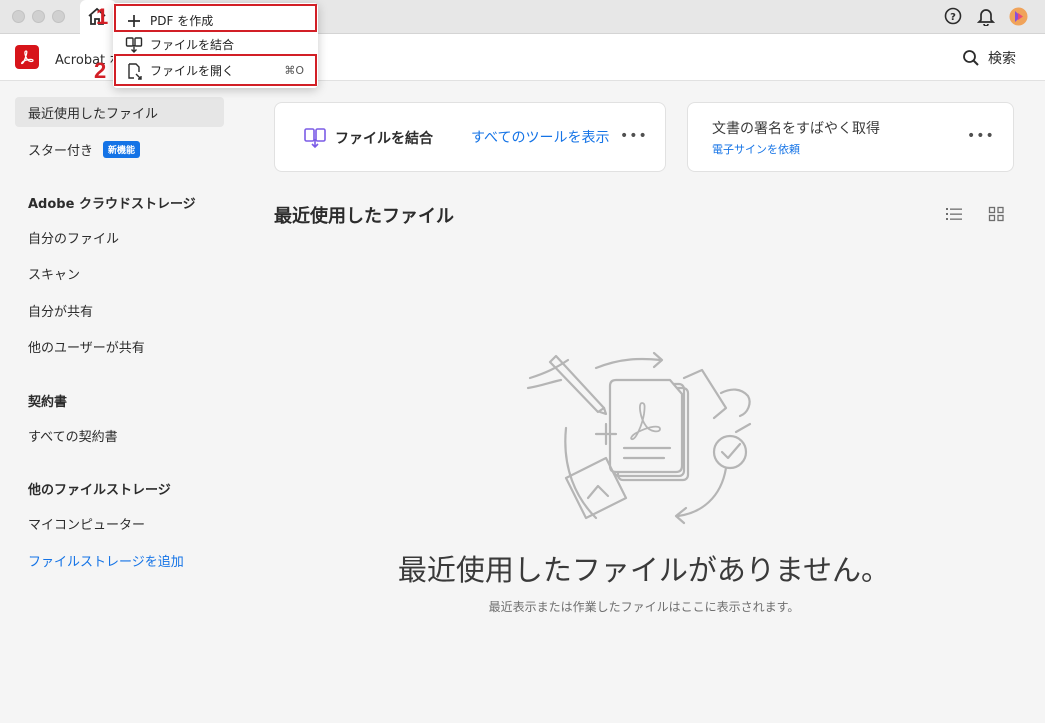 This screenshot has width=1045, height=723. What do you see at coordinates (215, 70) in the screenshot?
I see `highlight-box-open-file` at bounding box center [215, 70].